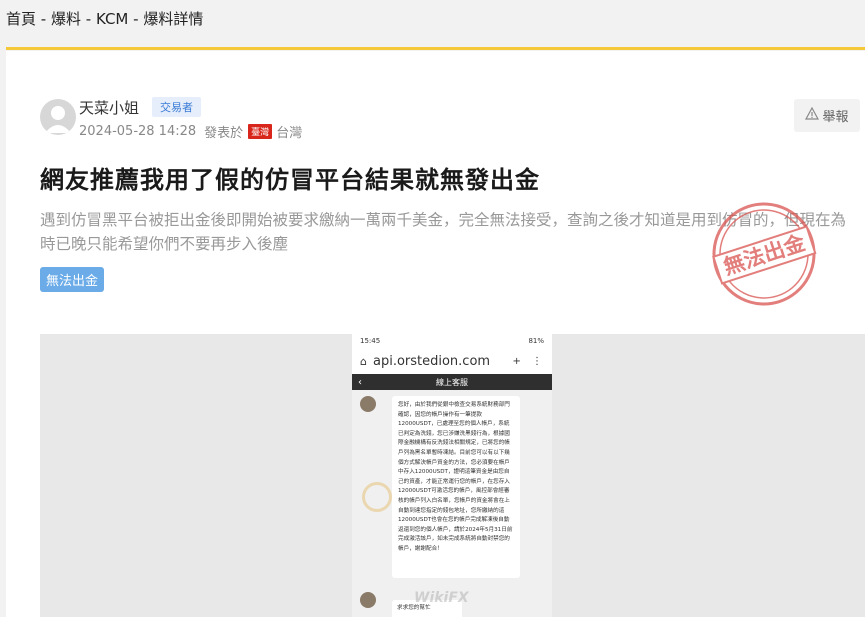 Image resolution: width=865 pixels, height=617 pixels. I want to click on status-battery: 81%, so click(536, 341).